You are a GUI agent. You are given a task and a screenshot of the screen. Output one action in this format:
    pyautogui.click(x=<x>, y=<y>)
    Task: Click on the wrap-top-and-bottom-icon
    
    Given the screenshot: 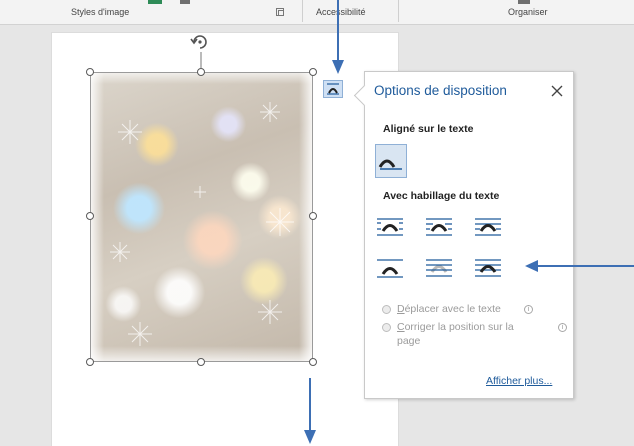 What is the action you would take?
    pyautogui.click(x=390, y=268)
    